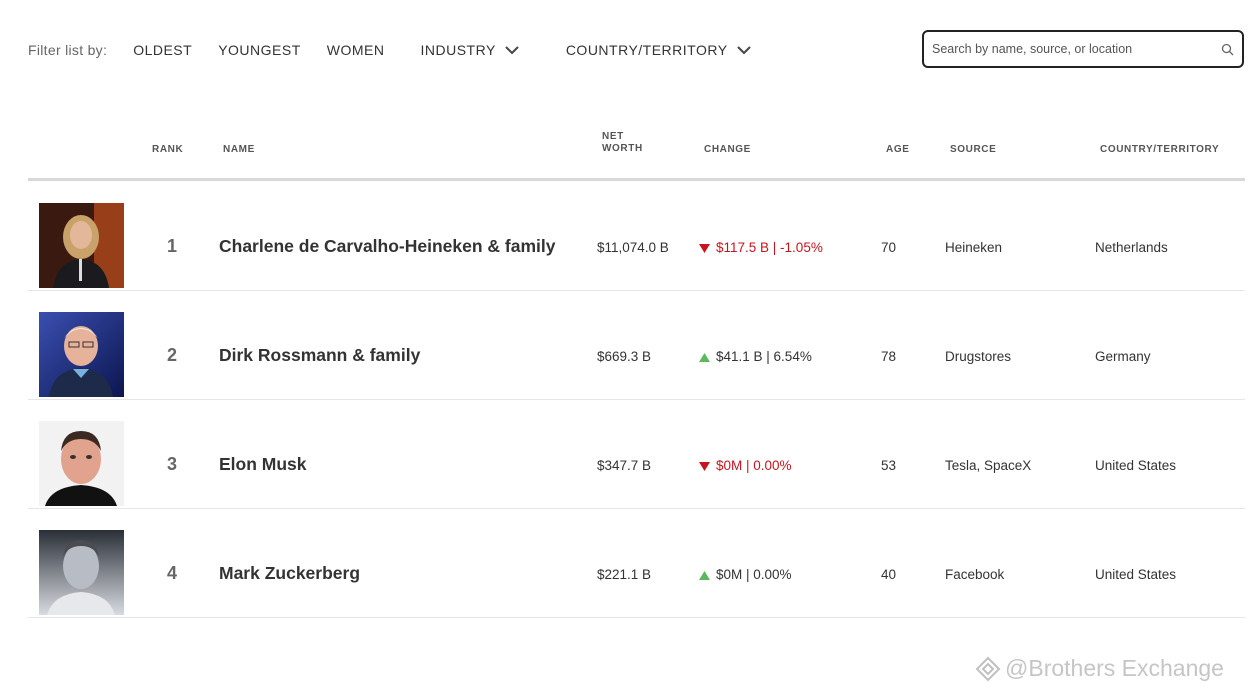 This screenshot has height=691, width=1253. I want to click on age-value: 53, so click(889, 465).